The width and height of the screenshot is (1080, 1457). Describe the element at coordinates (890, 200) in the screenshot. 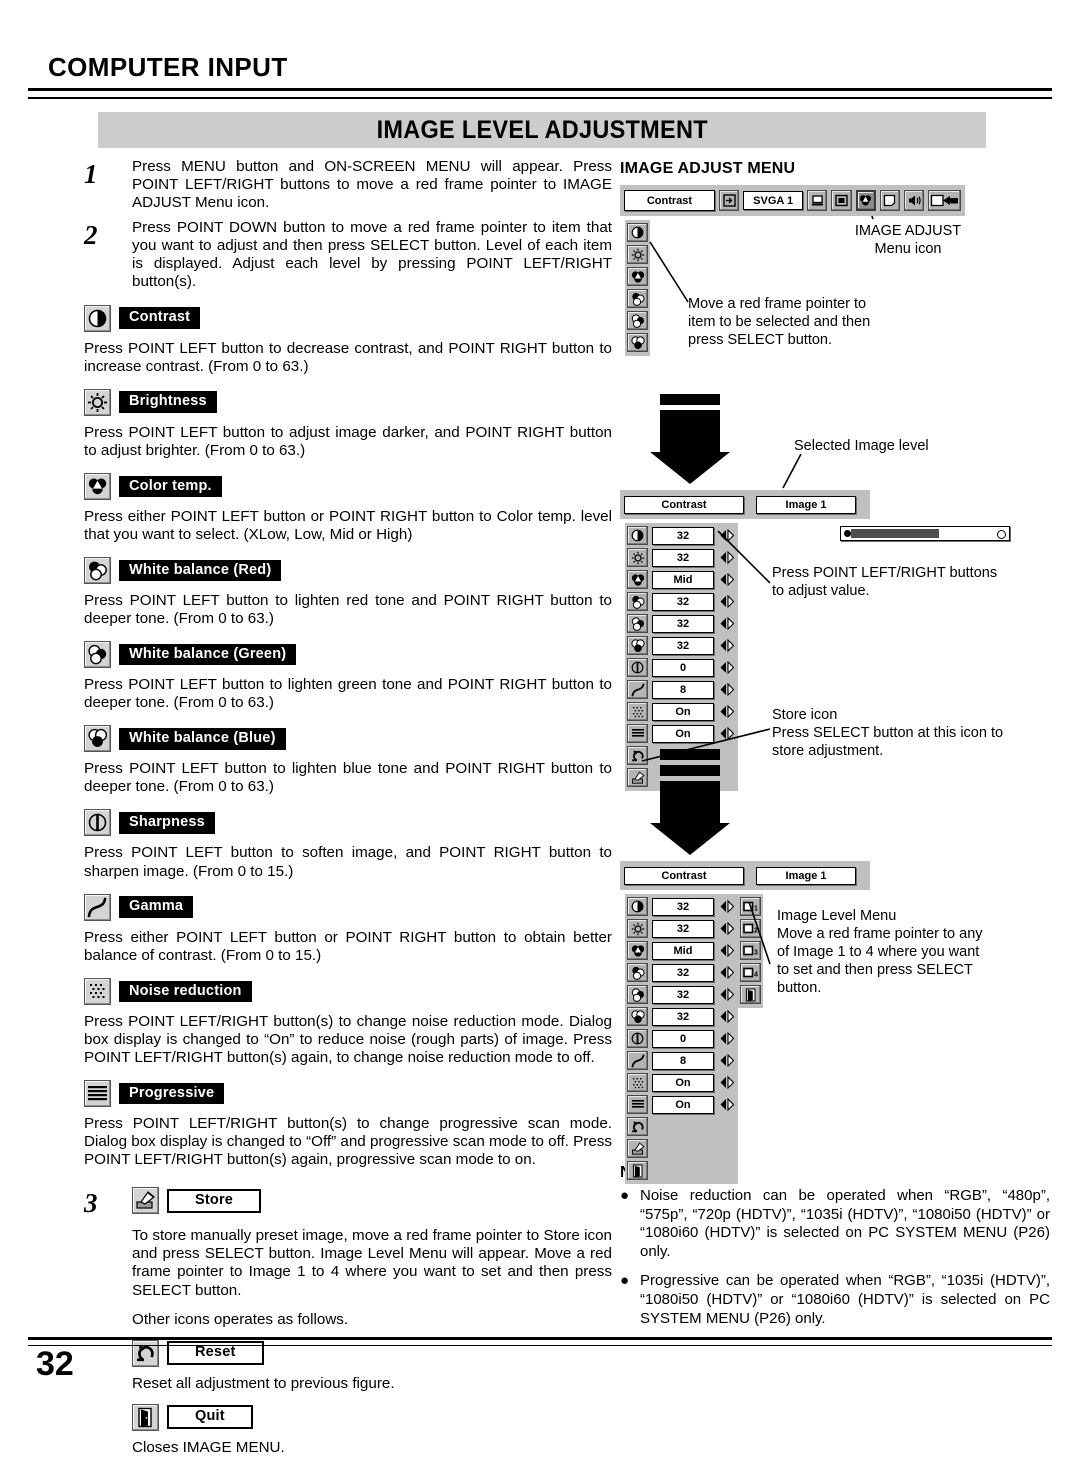

I see `pc-adjust-icon` at that location.